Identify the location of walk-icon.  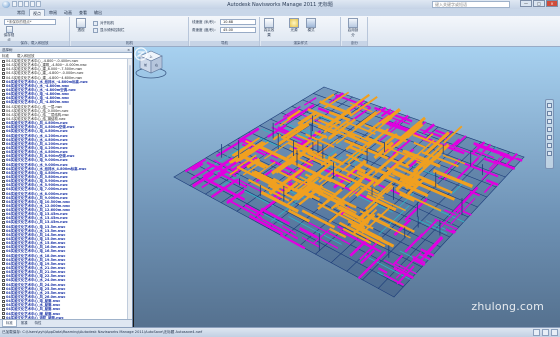
(549, 145).